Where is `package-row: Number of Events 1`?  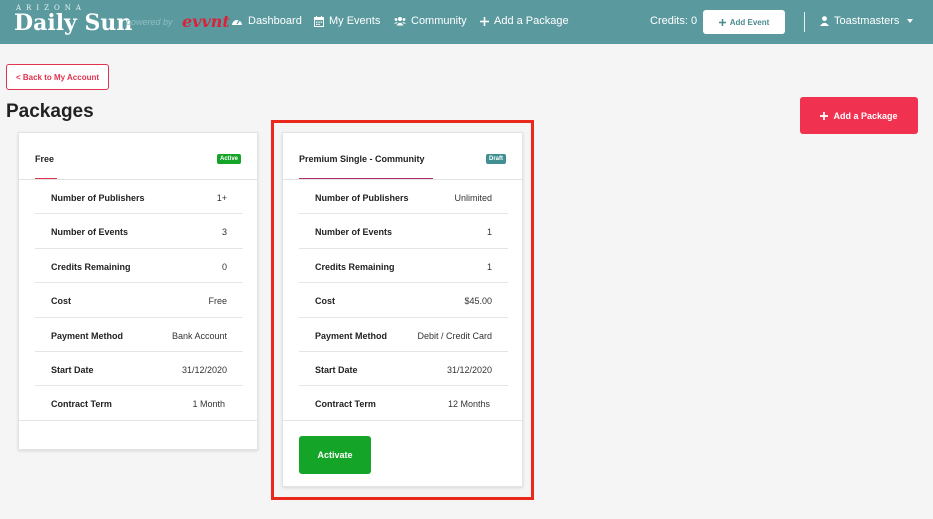 package-row: Number of Events 1 is located at coordinates (403, 231).